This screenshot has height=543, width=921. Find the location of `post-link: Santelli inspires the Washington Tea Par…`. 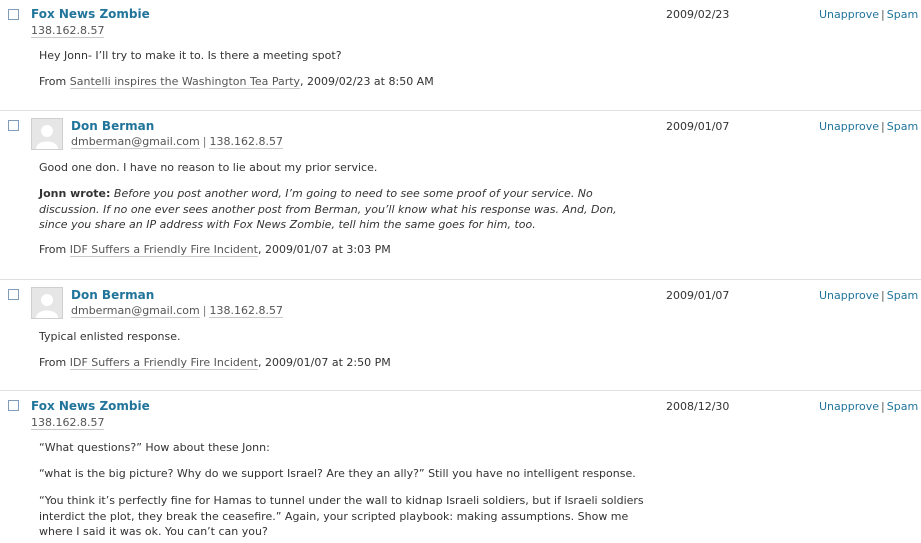

post-link: Santelli inspires the Washington Tea Par… is located at coordinates (185, 82).